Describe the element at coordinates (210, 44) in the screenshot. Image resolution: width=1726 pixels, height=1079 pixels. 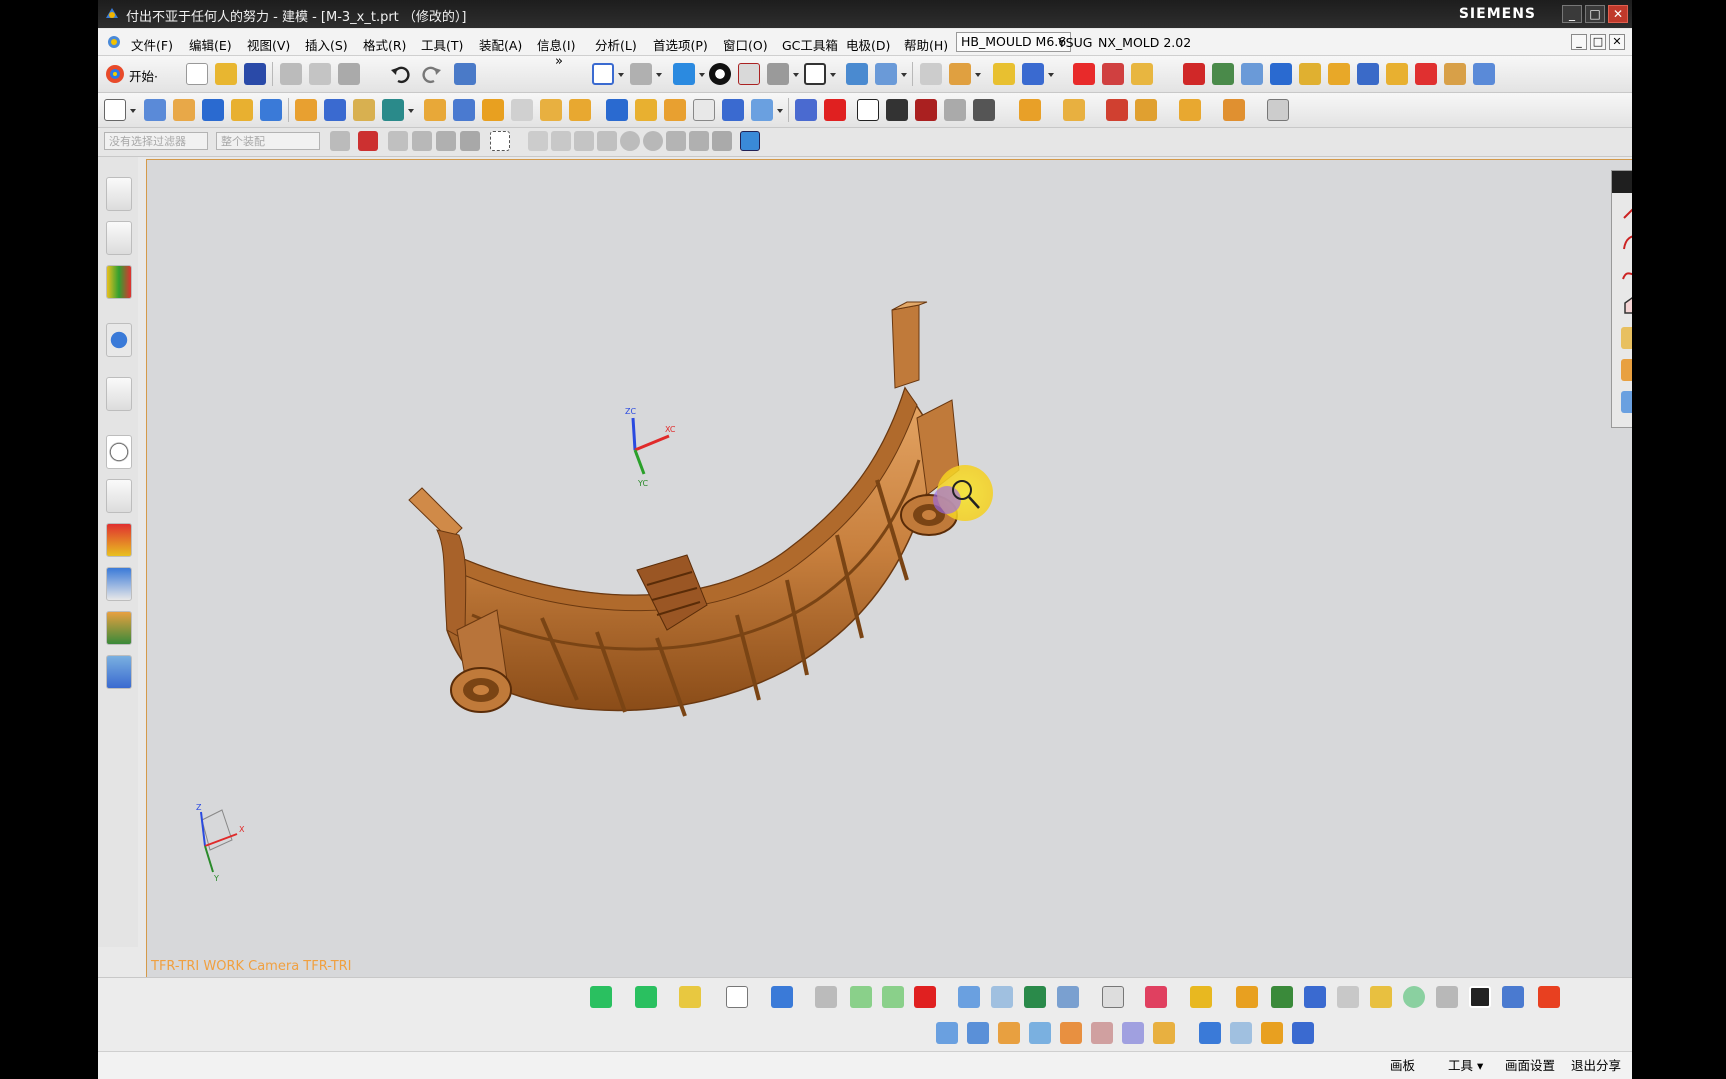
I see `menu-edit: 编辑(E)` at that location.